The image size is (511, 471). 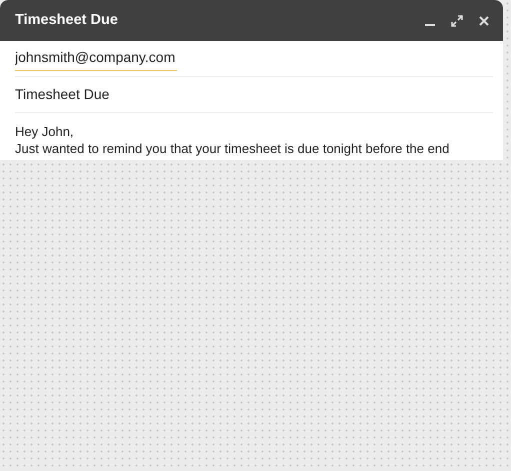 I want to click on close-button, so click(x=484, y=21).